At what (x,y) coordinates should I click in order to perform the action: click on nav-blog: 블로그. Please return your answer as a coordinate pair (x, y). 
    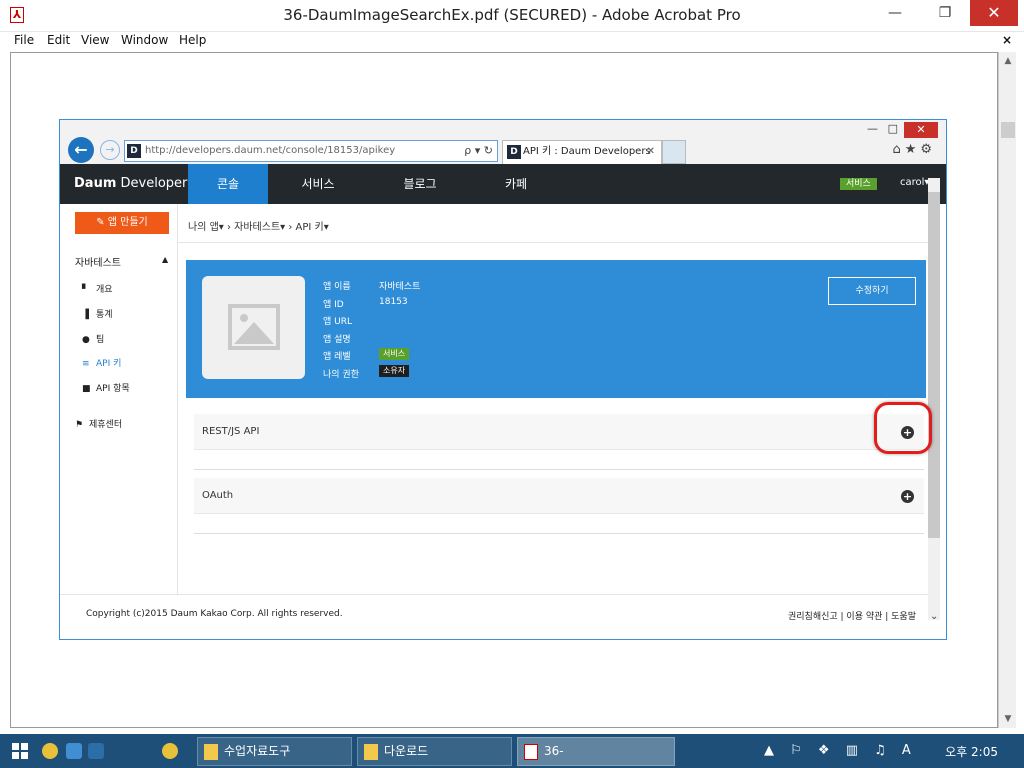
    Looking at the image, I should click on (420, 184).